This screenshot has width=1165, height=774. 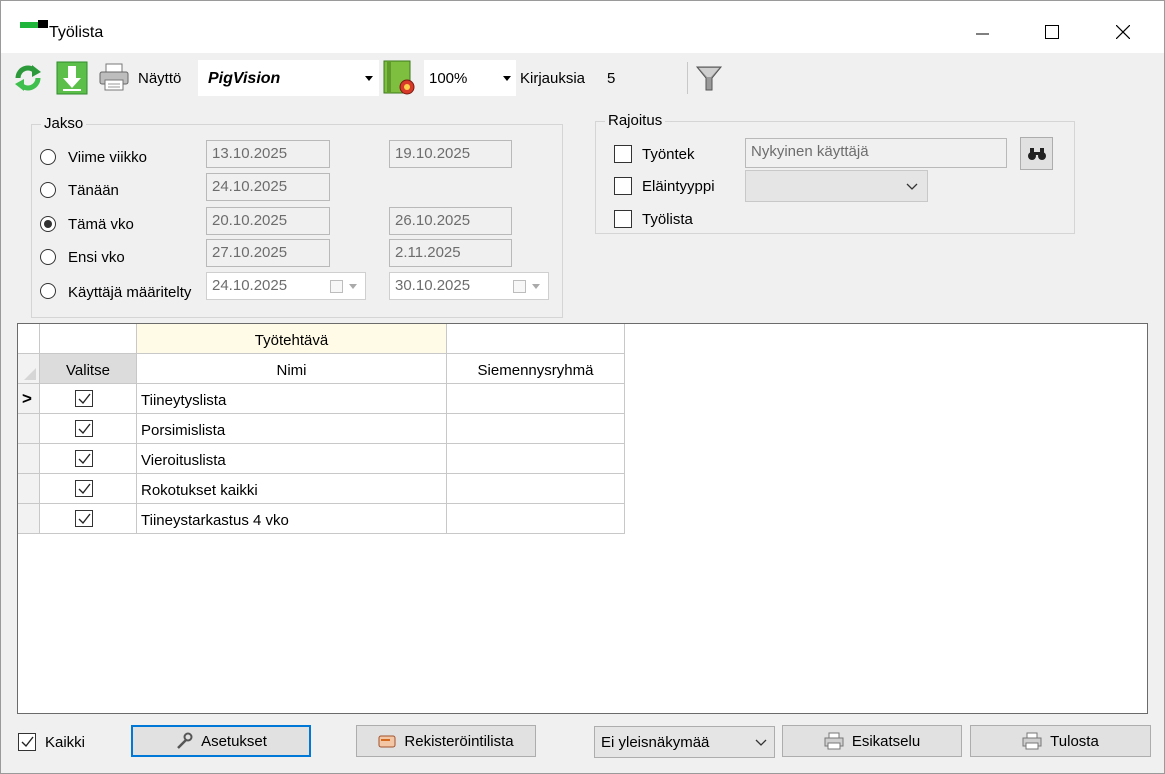 I want to click on preview-button: Esikatselu, so click(x=872, y=741).